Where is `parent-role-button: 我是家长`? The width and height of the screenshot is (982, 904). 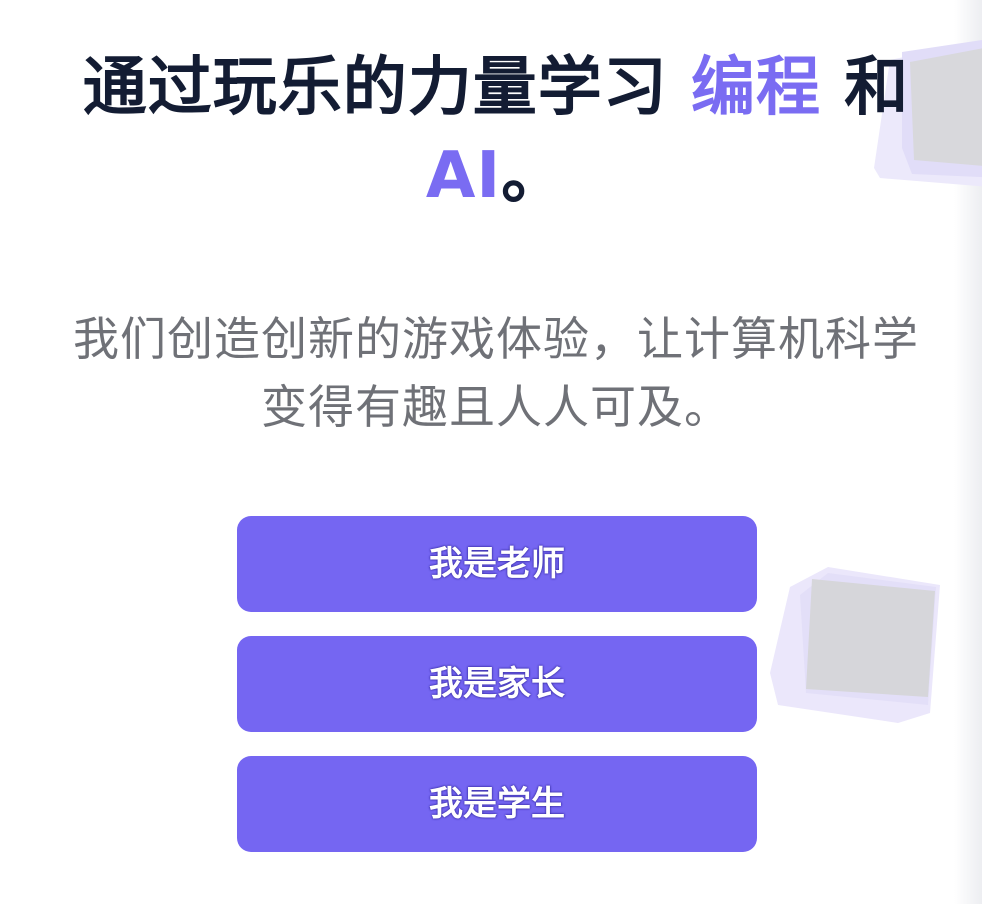 parent-role-button: 我是家长 is located at coordinates (497, 684).